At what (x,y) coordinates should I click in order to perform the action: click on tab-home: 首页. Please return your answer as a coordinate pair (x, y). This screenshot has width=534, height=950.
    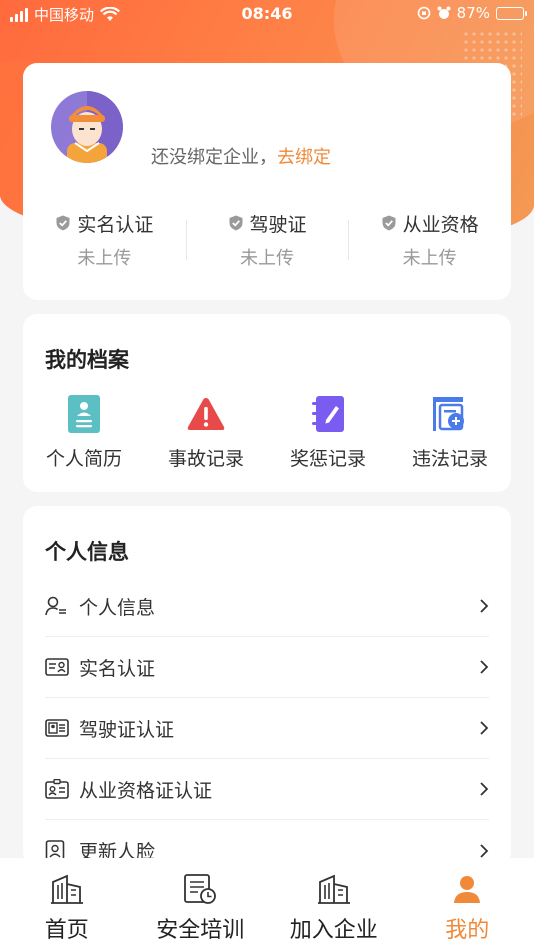
    Looking at the image, I should click on (67, 904).